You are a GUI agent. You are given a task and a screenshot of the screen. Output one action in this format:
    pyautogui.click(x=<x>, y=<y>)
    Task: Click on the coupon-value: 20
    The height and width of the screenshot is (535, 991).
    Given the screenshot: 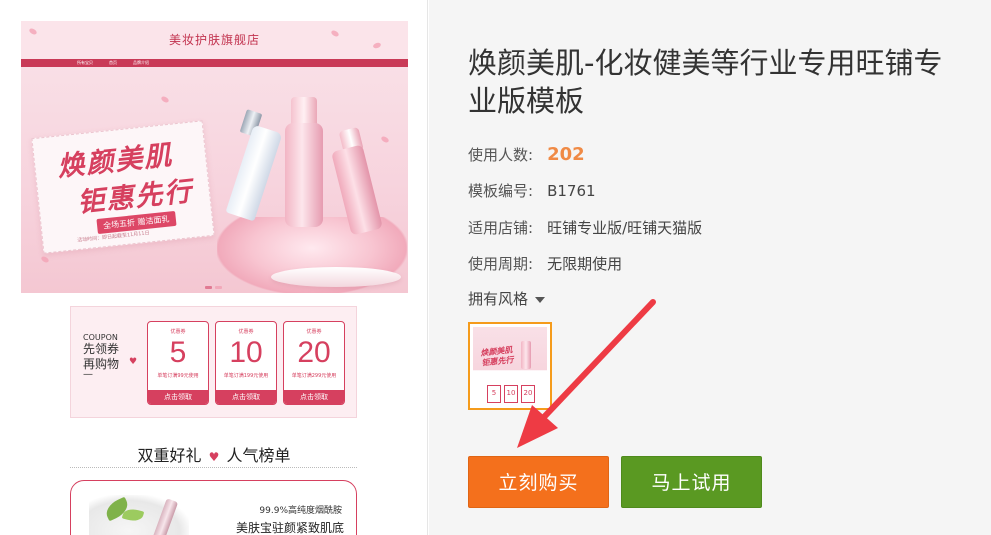 What is the action you would take?
    pyautogui.click(x=314, y=352)
    